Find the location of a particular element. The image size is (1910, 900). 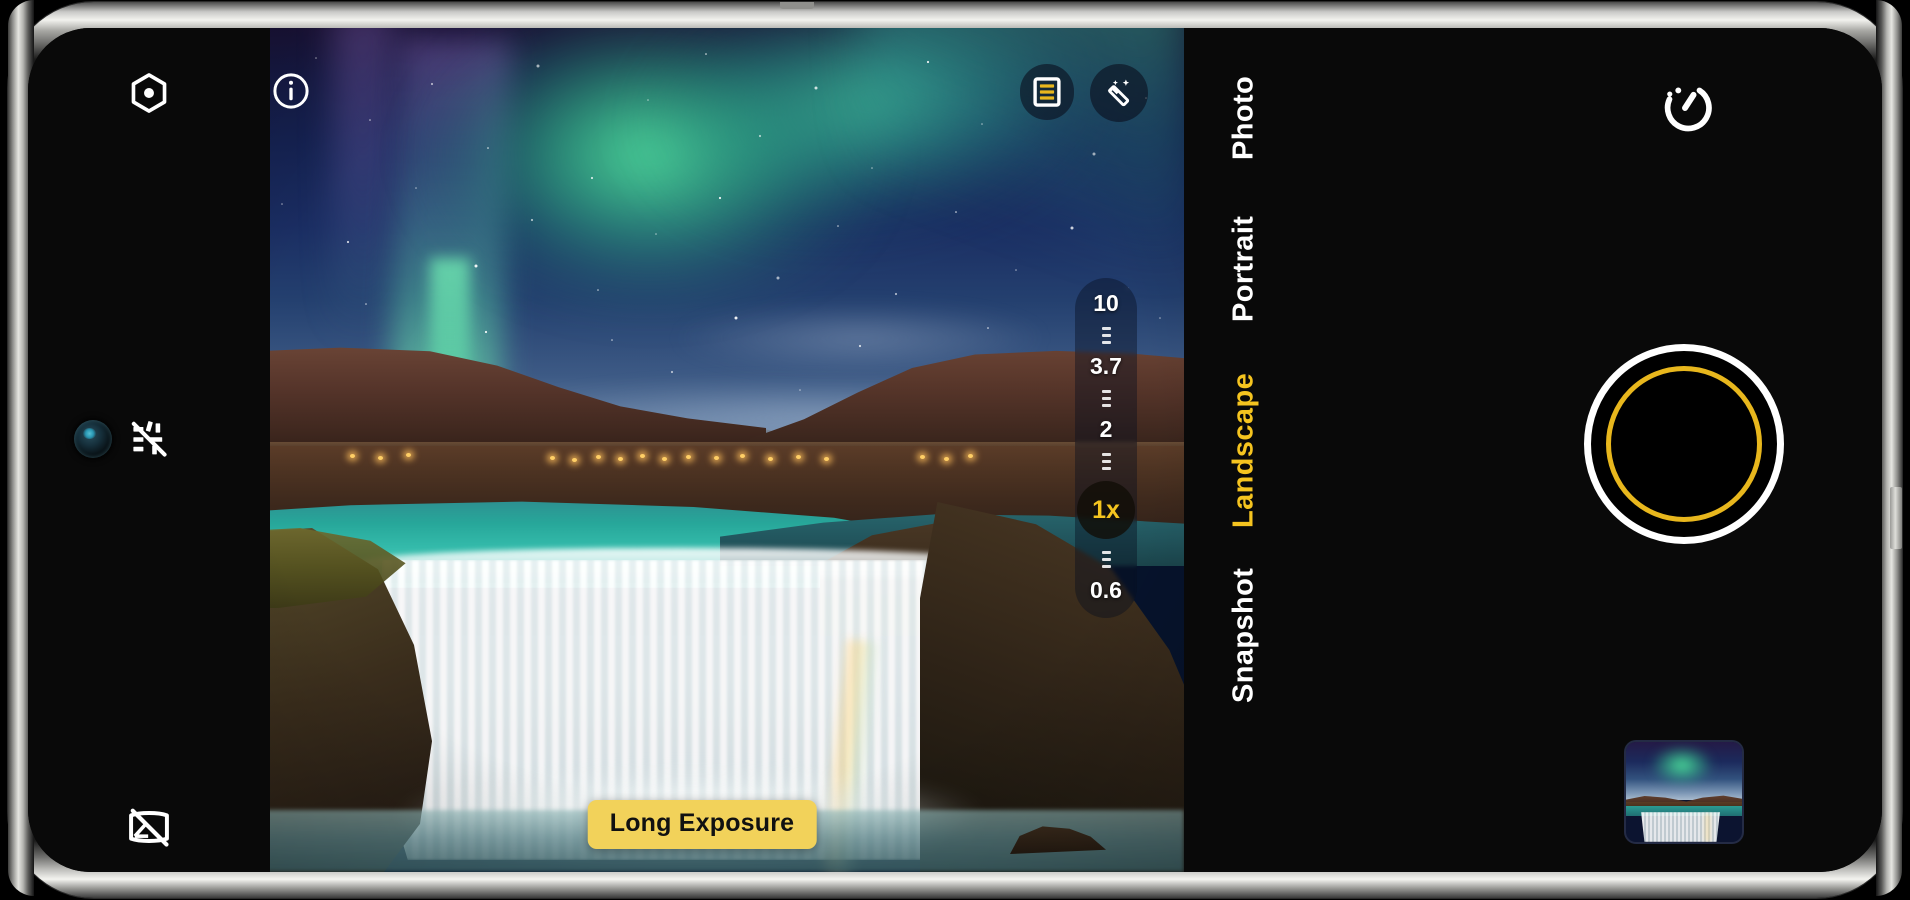

gallery-thumbnail-image is located at coordinates (1684, 792).